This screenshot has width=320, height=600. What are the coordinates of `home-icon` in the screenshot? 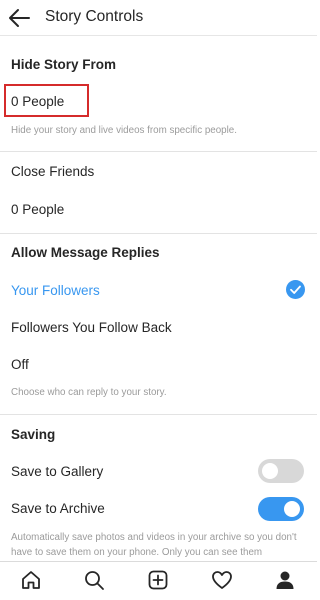 It's located at (31, 580).